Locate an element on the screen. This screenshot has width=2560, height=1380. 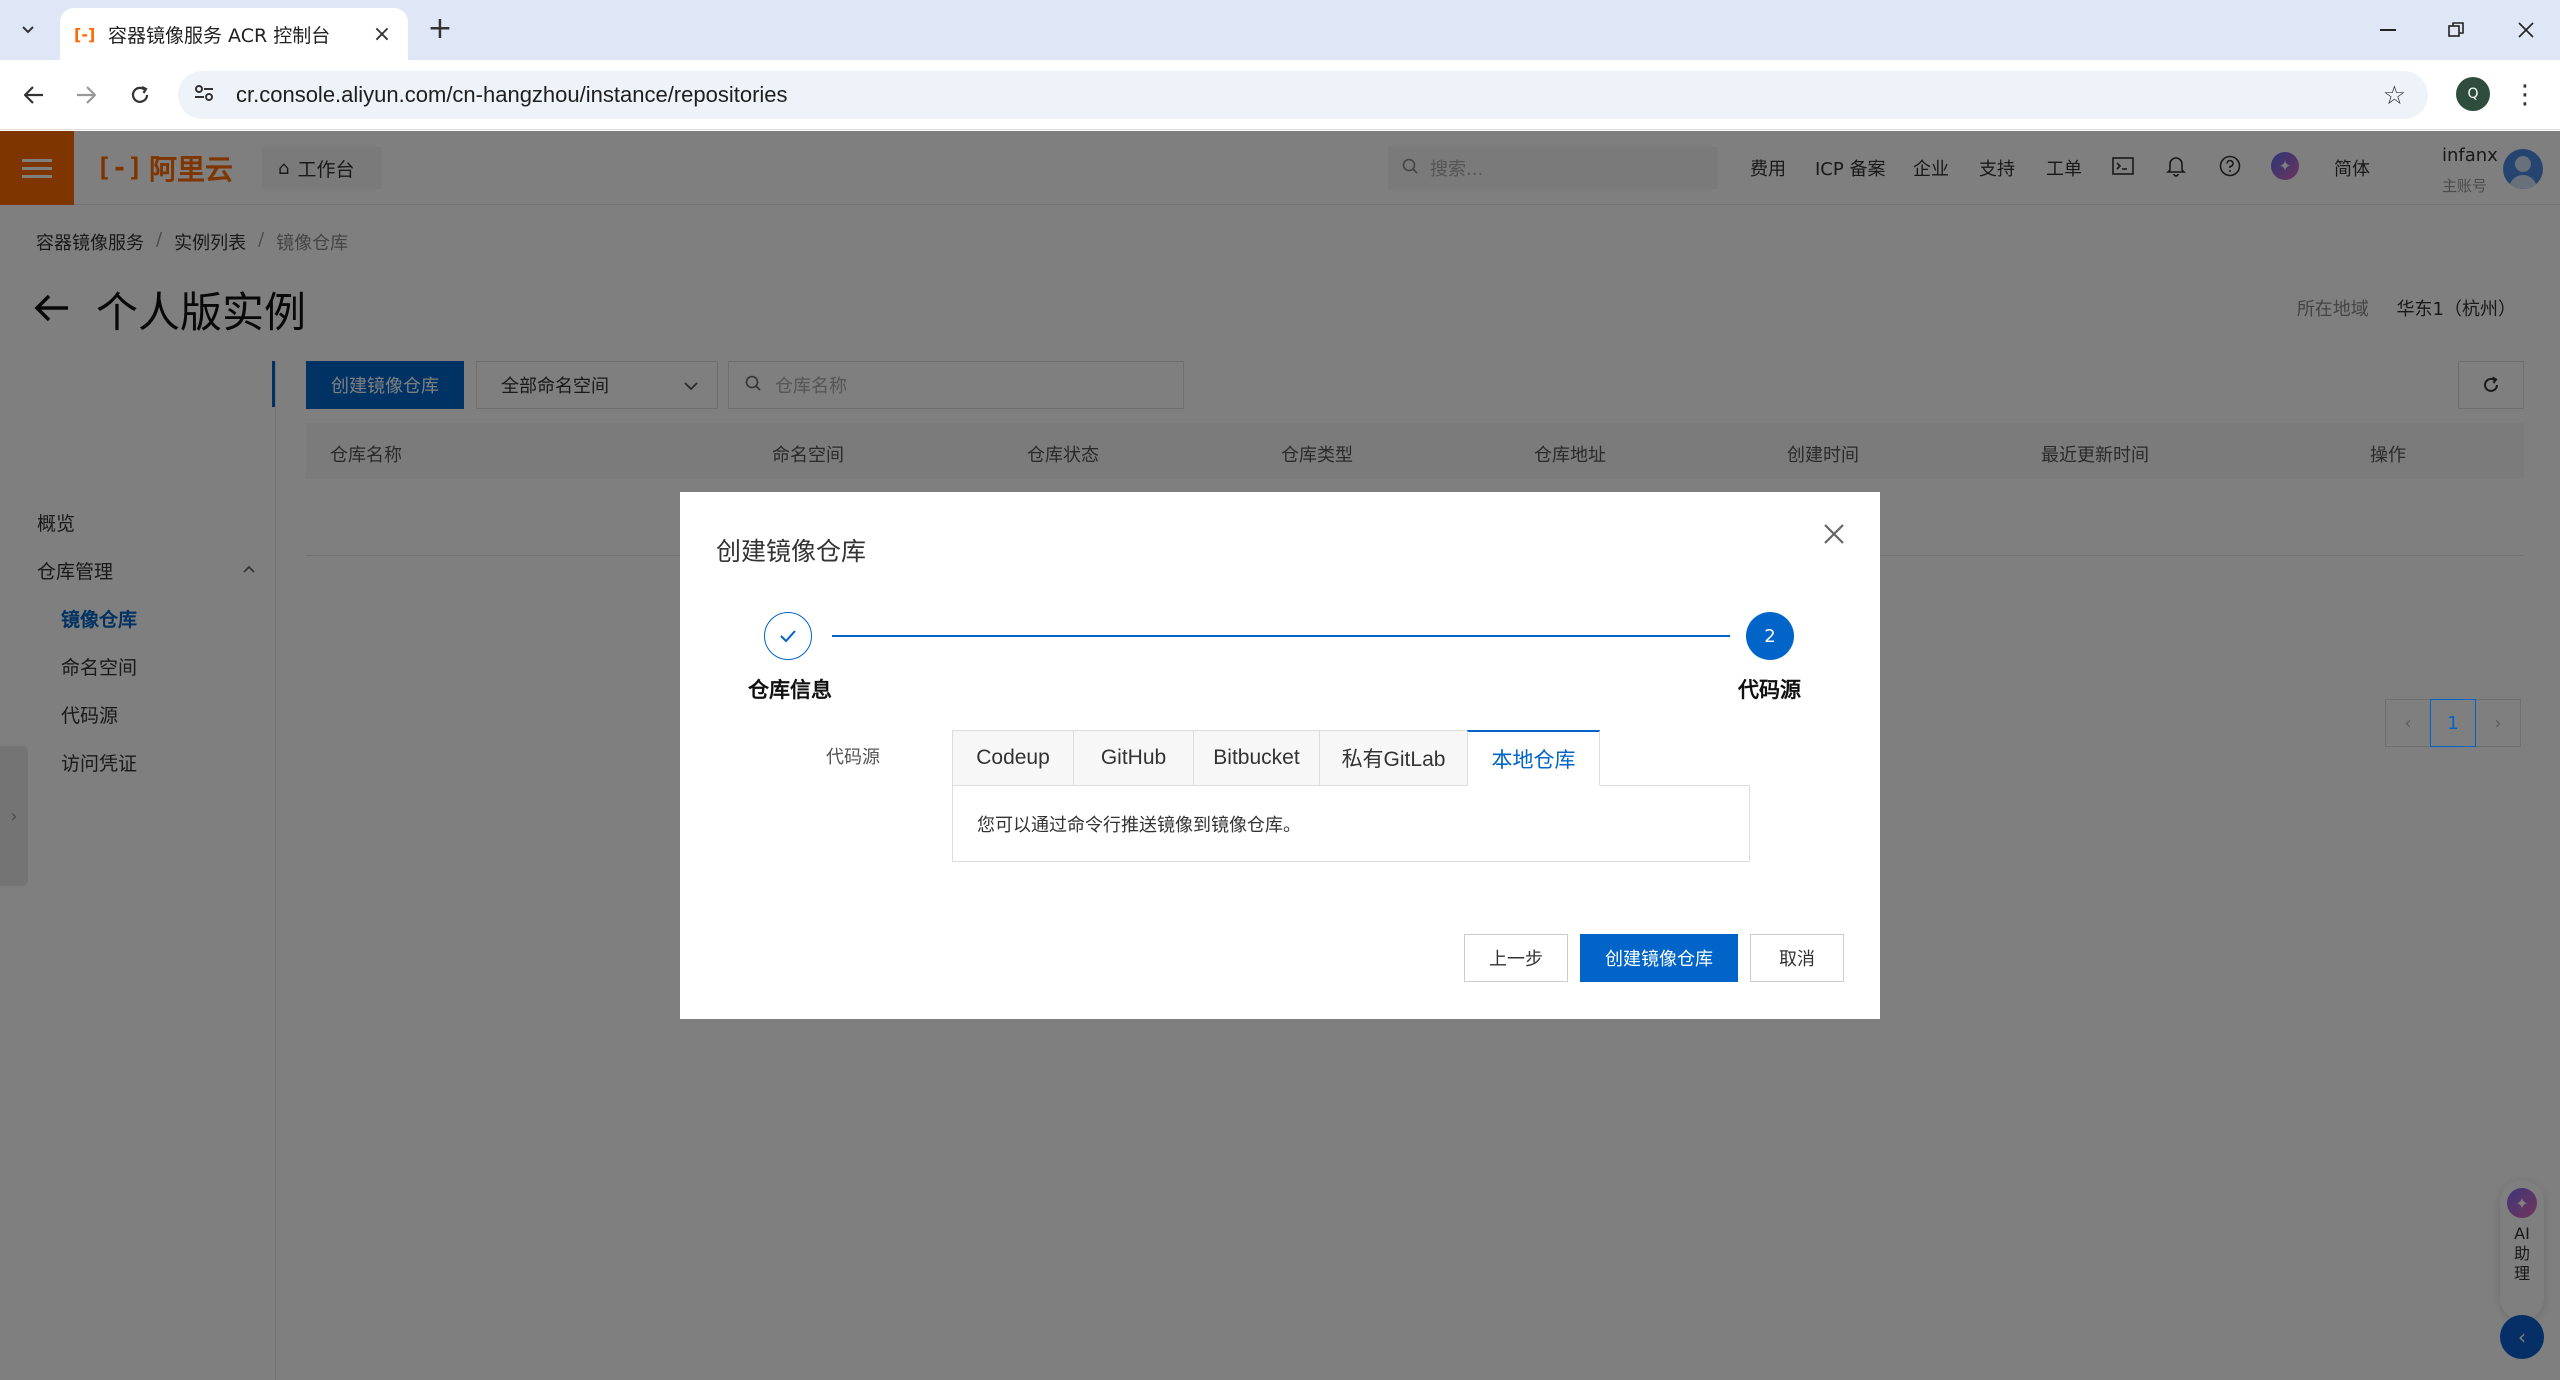
reload-icon is located at coordinates (140, 95).